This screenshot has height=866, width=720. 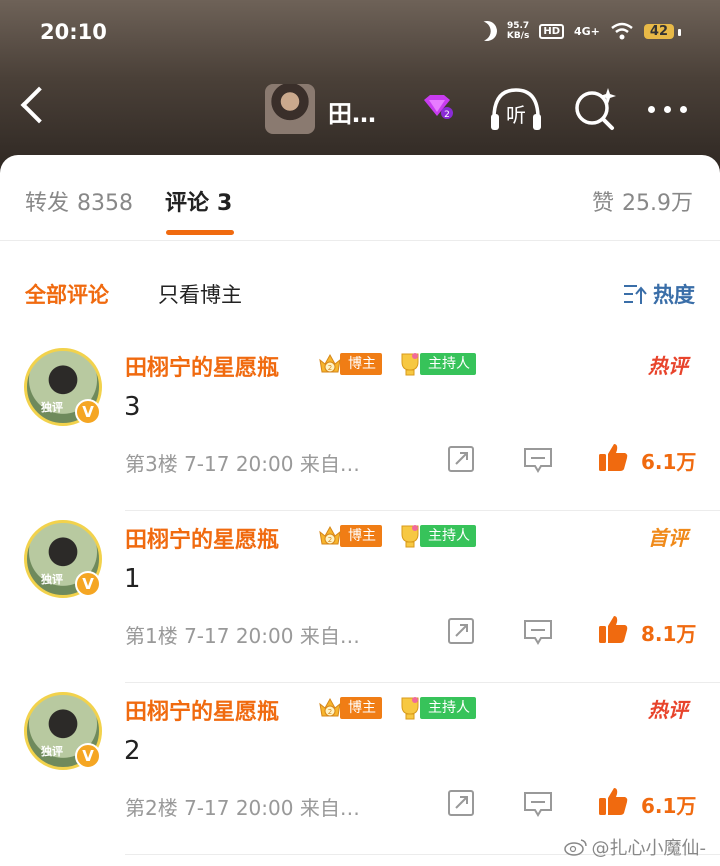 What do you see at coordinates (669, 634) in the screenshot?
I see `like-count: 8.1万` at bounding box center [669, 634].